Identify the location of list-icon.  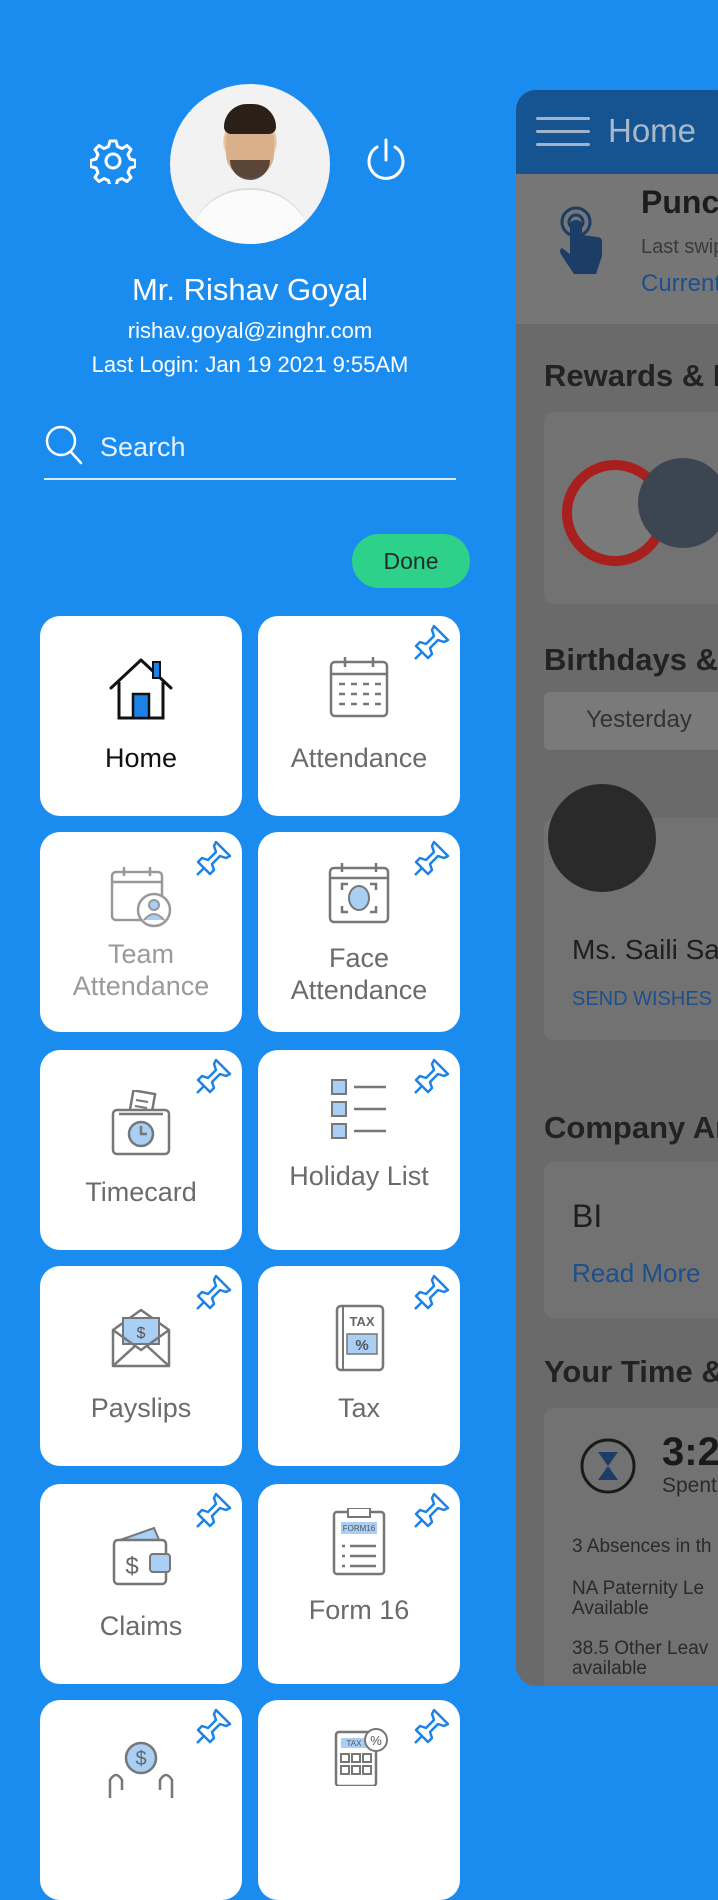
(358, 1109).